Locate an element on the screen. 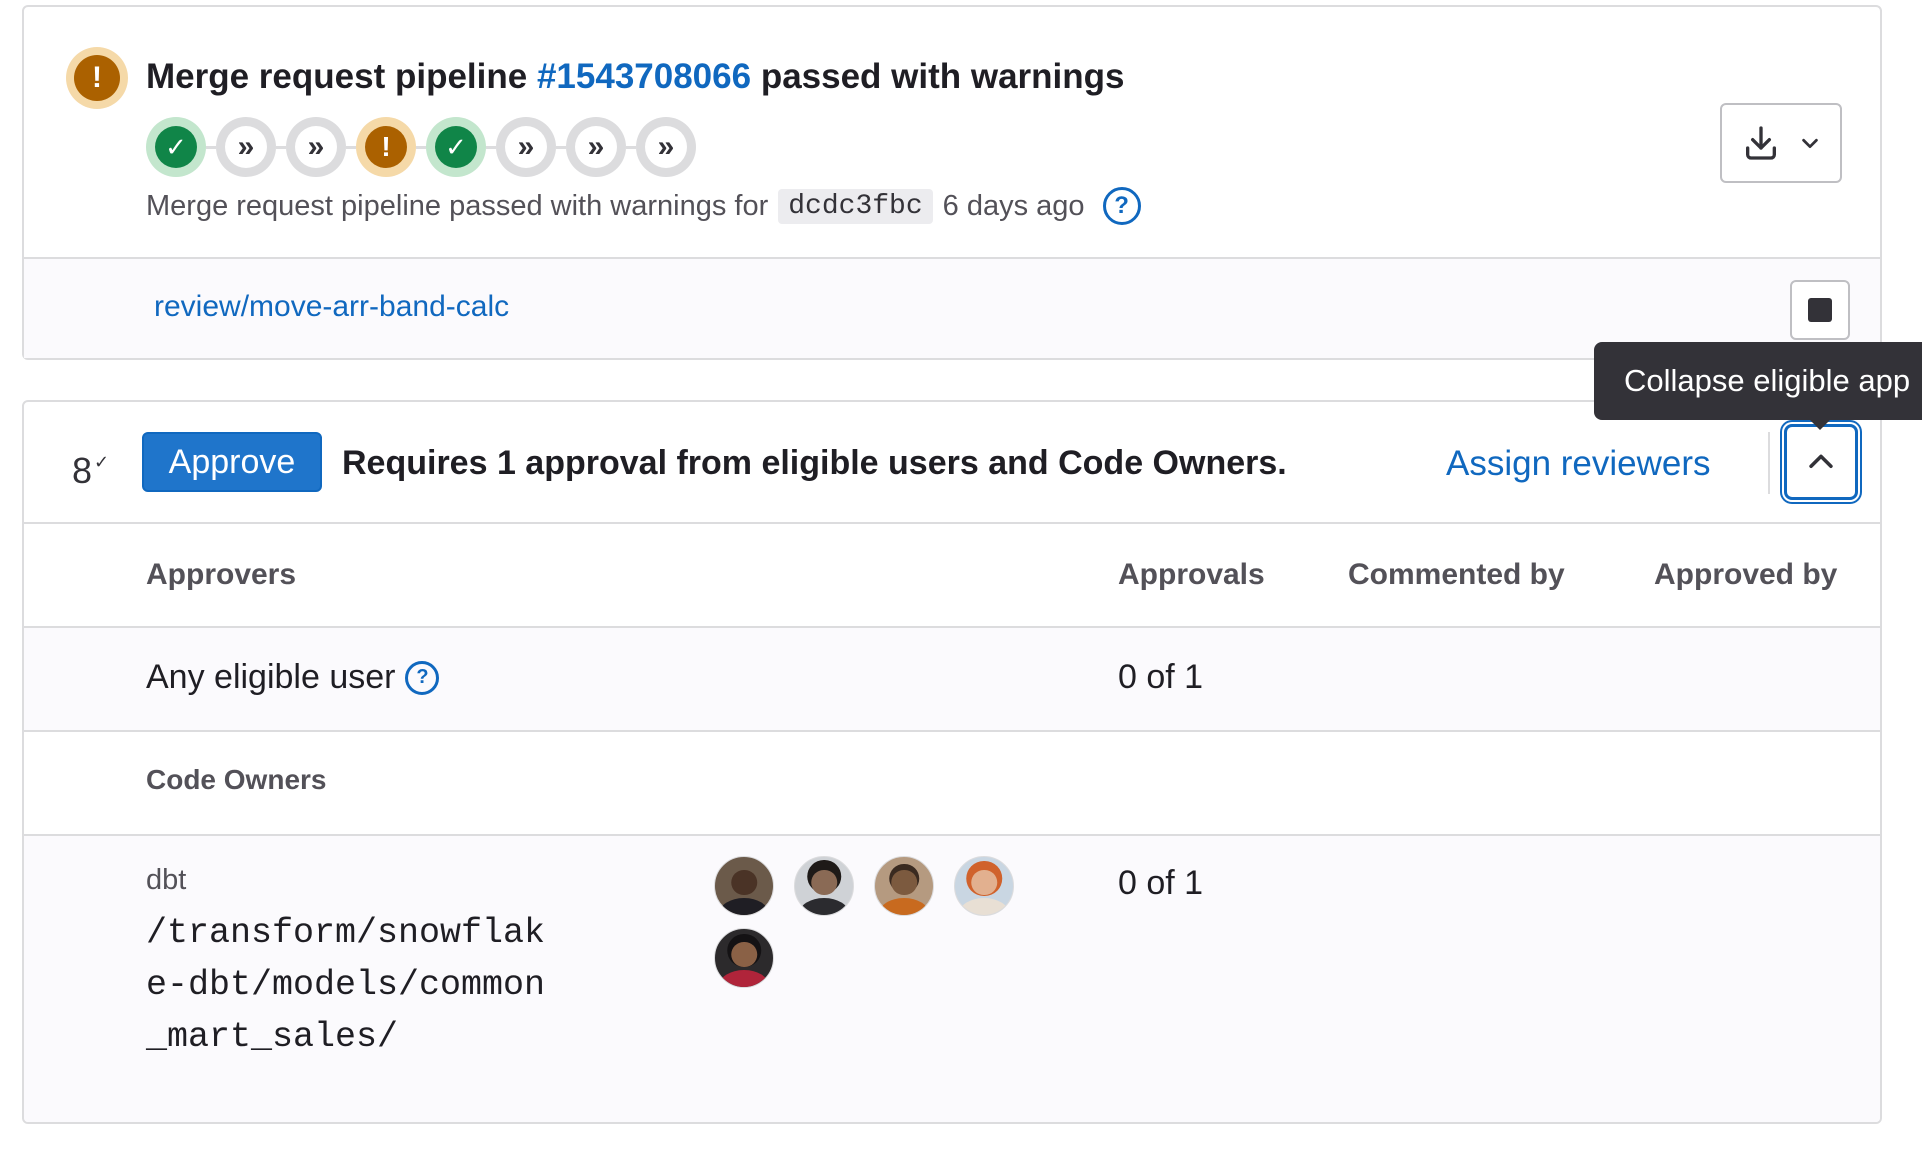 This screenshot has height=1150, width=1922. chevron-down-icon is located at coordinates (1810, 143).